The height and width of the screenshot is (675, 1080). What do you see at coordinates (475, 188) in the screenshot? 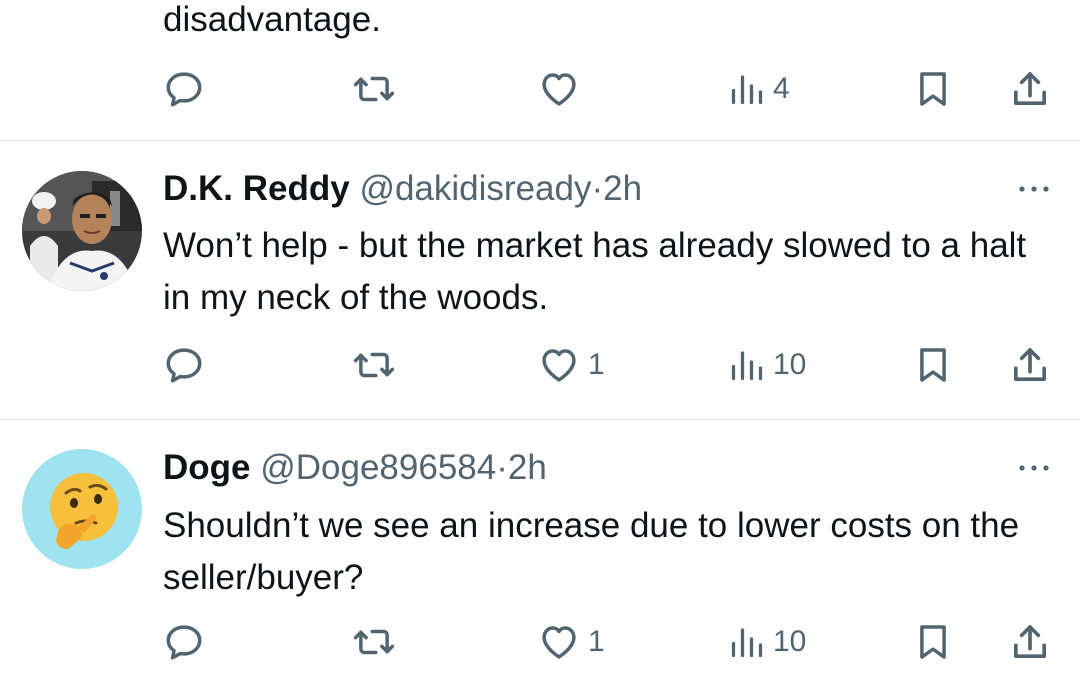
I see `user-handle: @dakidisready` at bounding box center [475, 188].